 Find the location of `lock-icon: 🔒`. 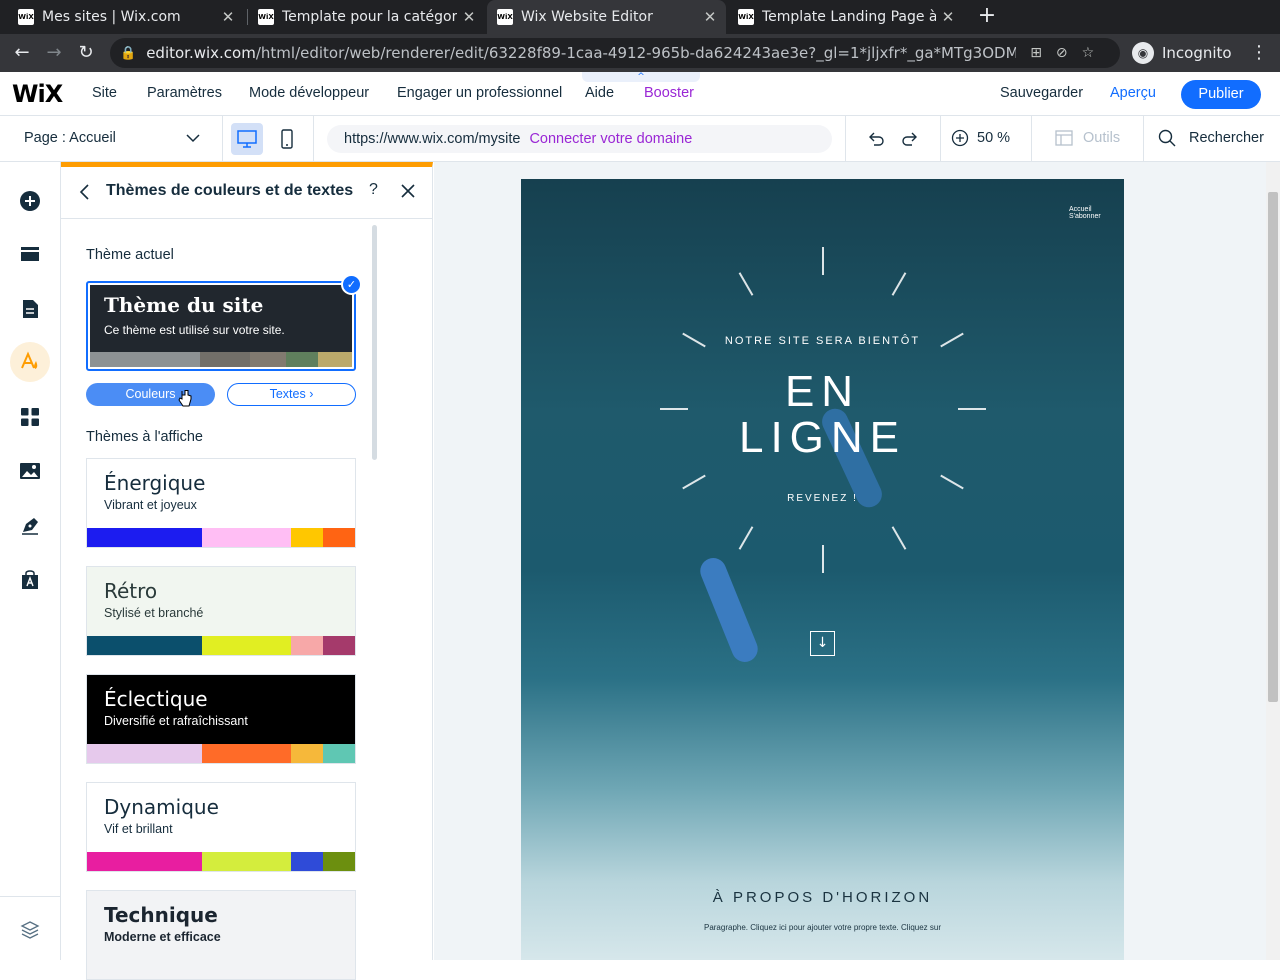

lock-icon: 🔒 is located at coordinates (128, 53).